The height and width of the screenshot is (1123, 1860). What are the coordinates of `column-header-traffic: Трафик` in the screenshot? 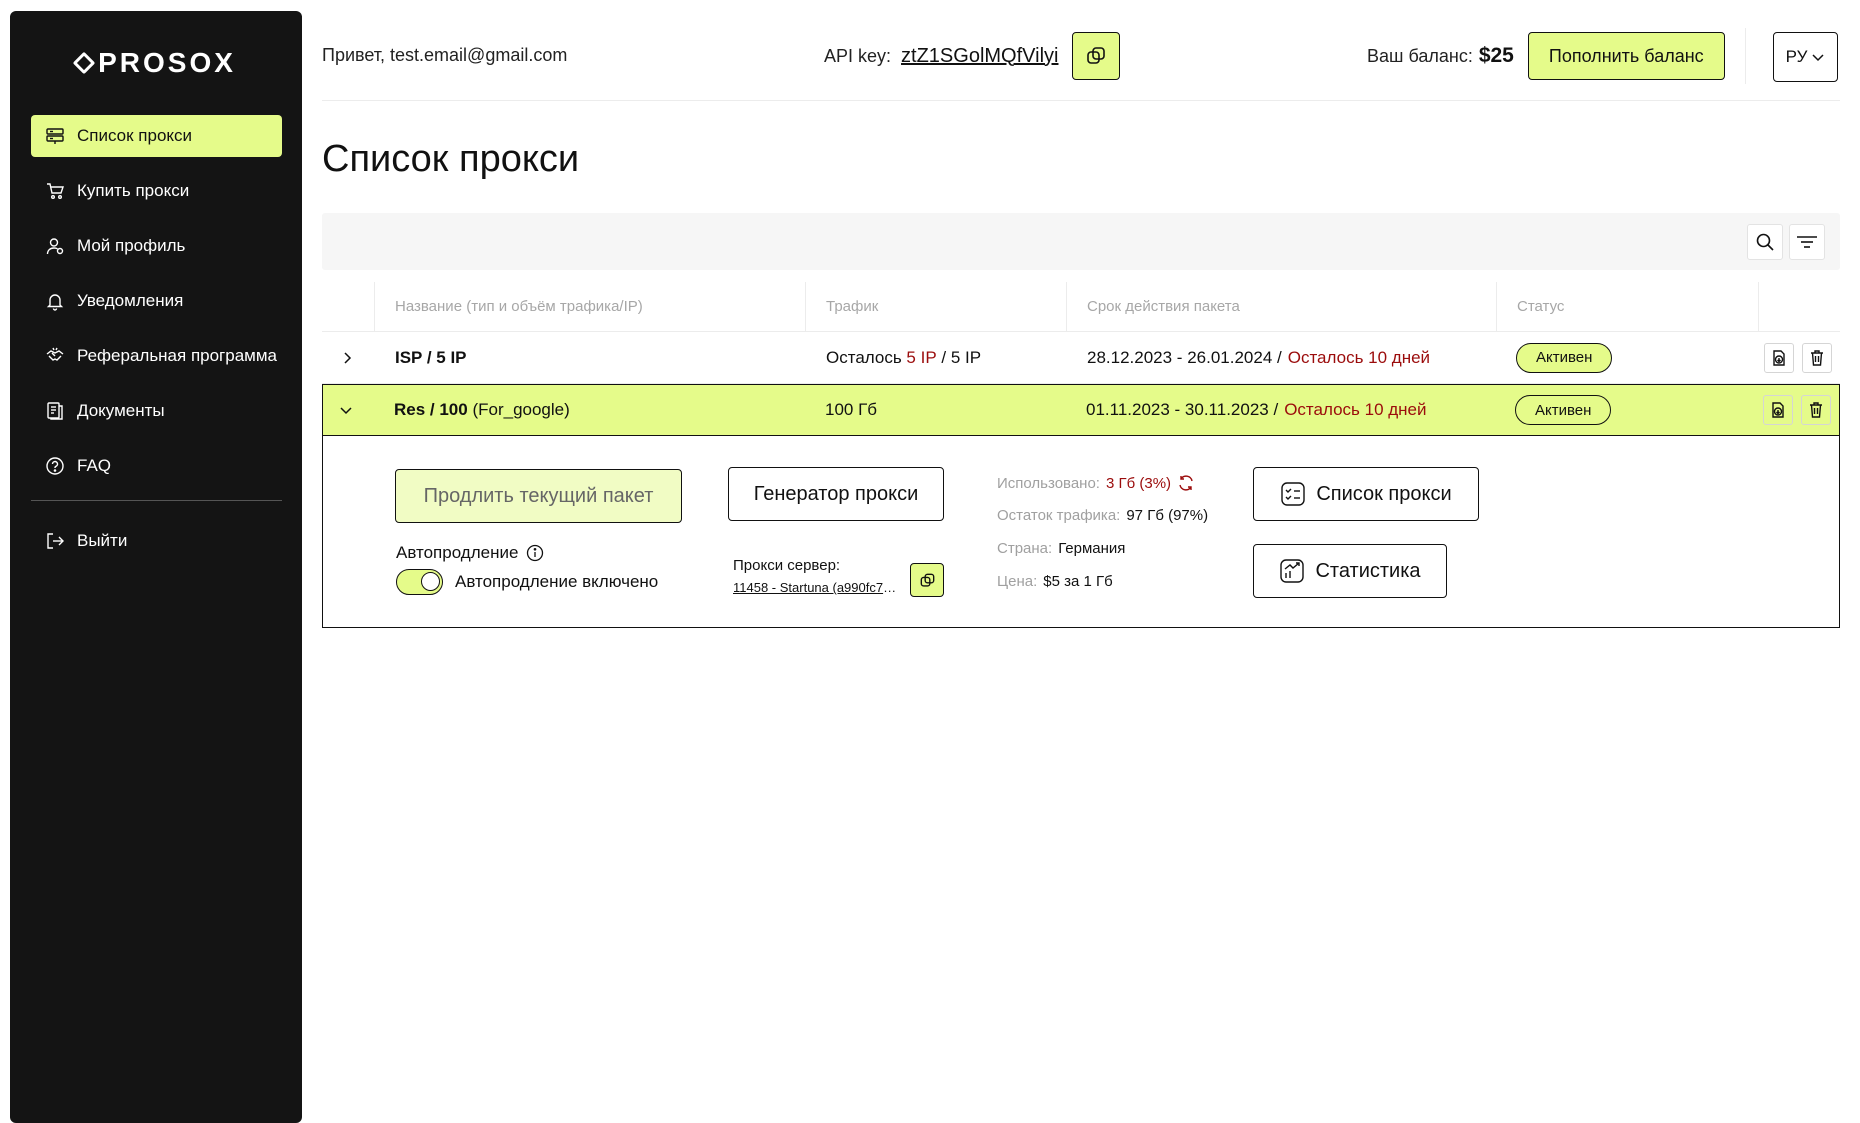 It's located at (935, 307).